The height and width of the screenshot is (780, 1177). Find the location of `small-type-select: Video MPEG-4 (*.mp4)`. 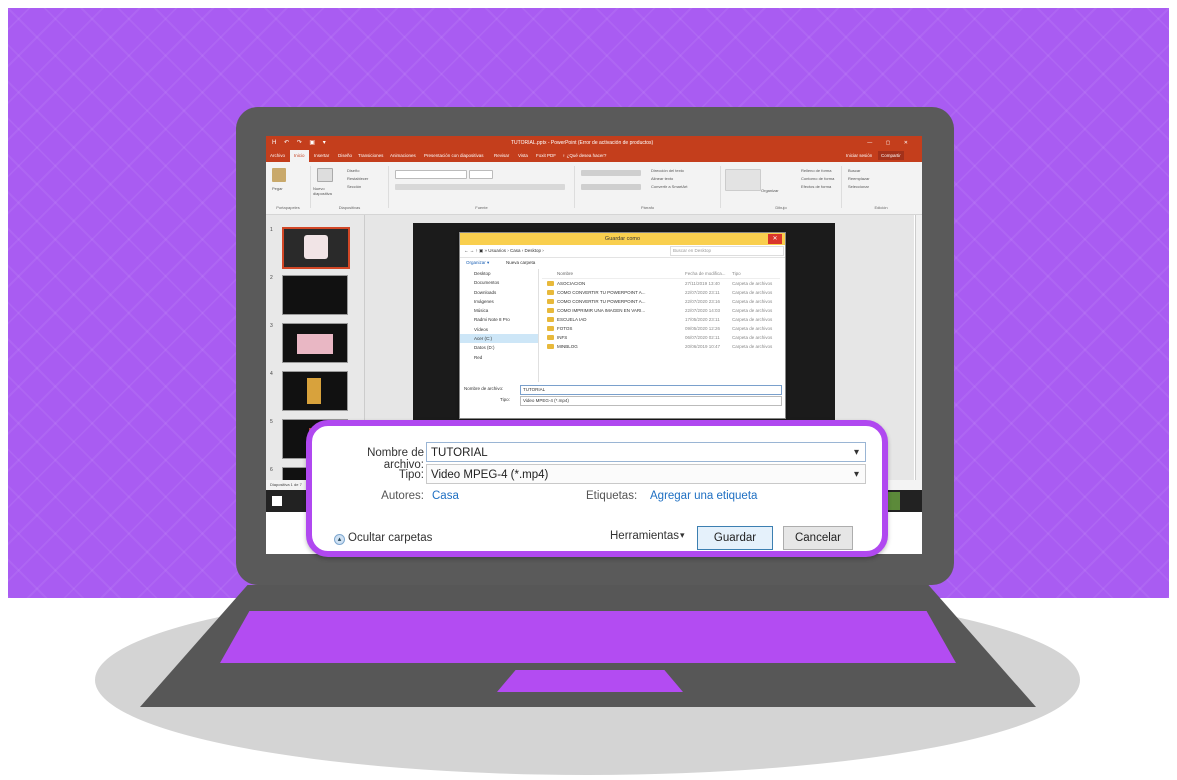

small-type-select: Video MPEG-4 (*.mp4) is located at coordinates (651, 401).